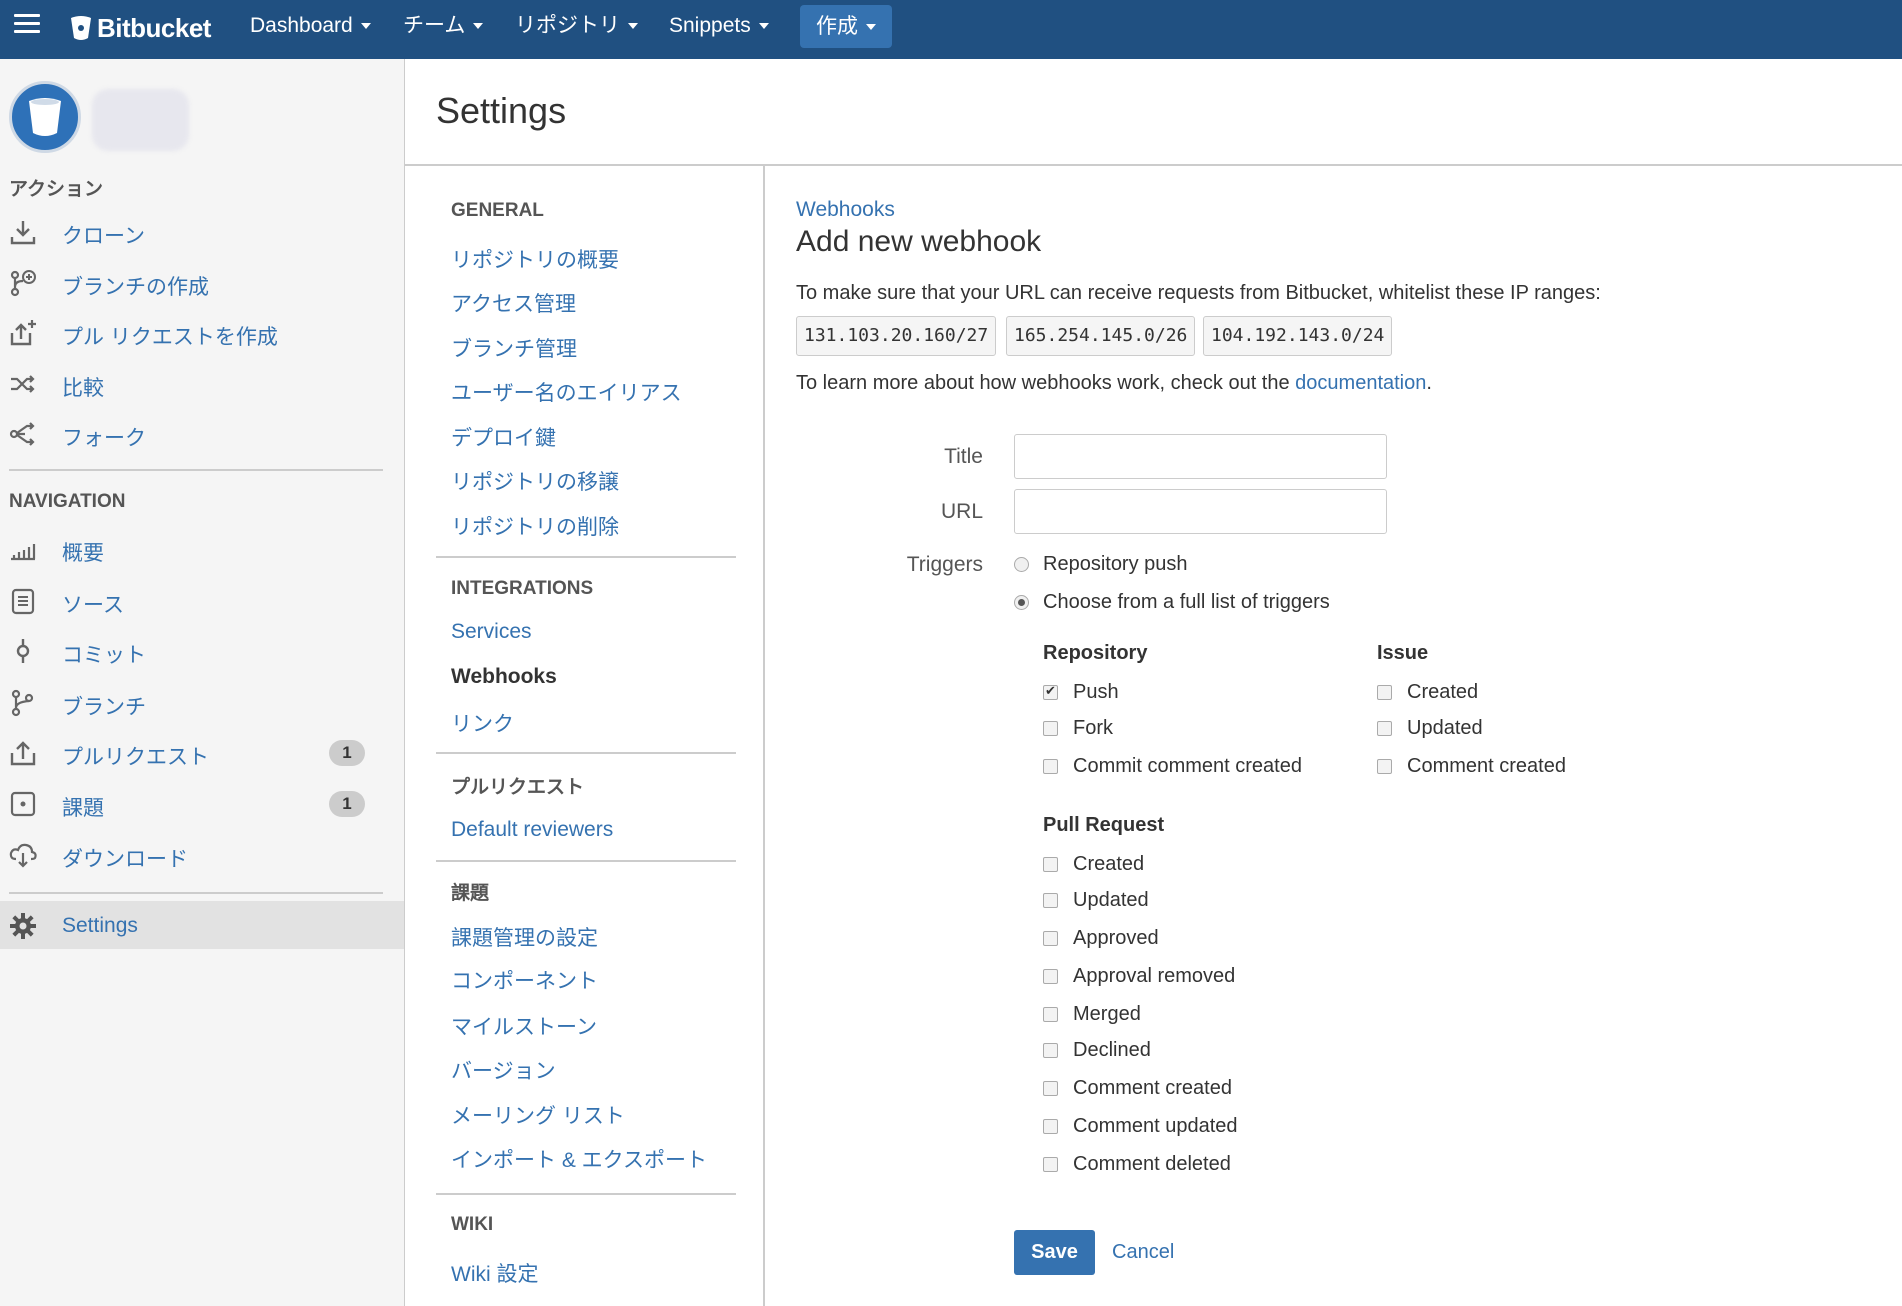  I want to click on pull-requests-heading: プルリクエスト, so click(518, 787).